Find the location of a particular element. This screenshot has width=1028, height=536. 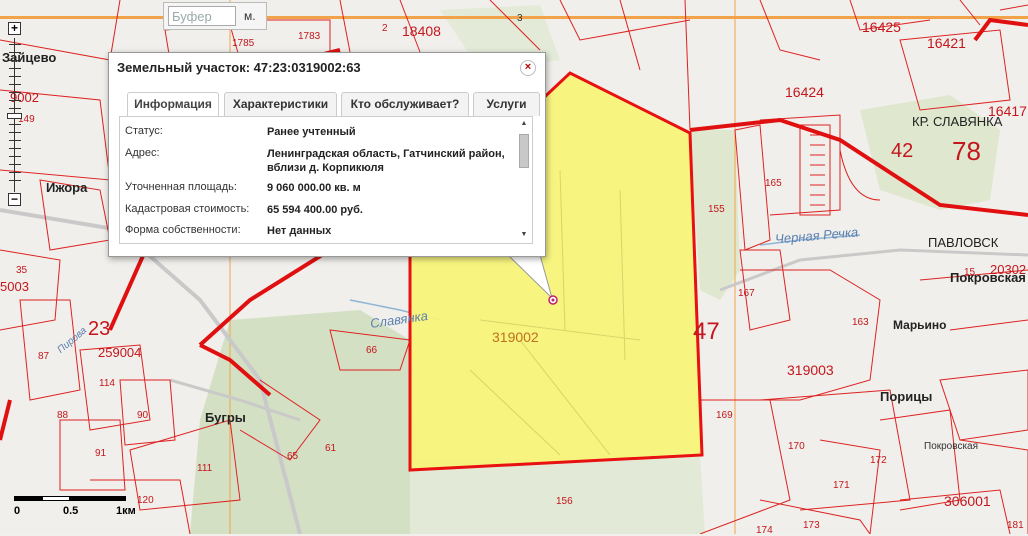

parcel-label: 88 is located at coordinates (63, 415).